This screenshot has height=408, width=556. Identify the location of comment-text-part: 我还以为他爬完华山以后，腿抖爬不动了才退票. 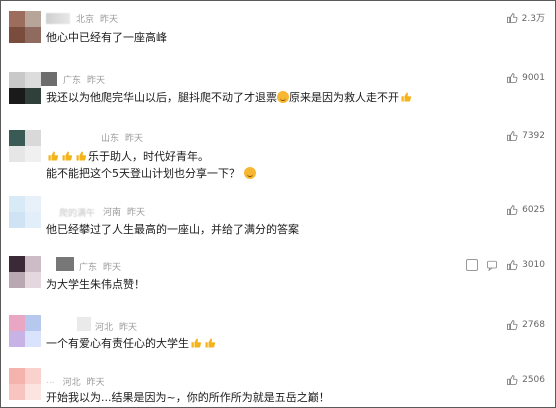
(161, 97).